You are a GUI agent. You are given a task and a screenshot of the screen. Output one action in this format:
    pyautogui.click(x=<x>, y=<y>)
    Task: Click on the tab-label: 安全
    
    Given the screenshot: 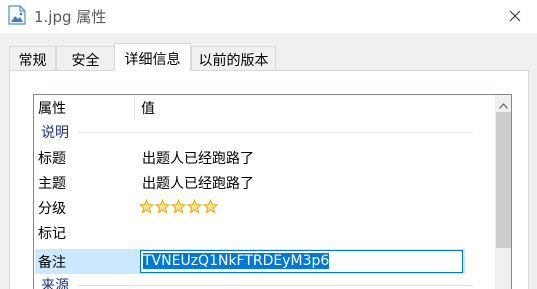 What is the action you would take?
    pyautogui.click(x=85, y=61)
    